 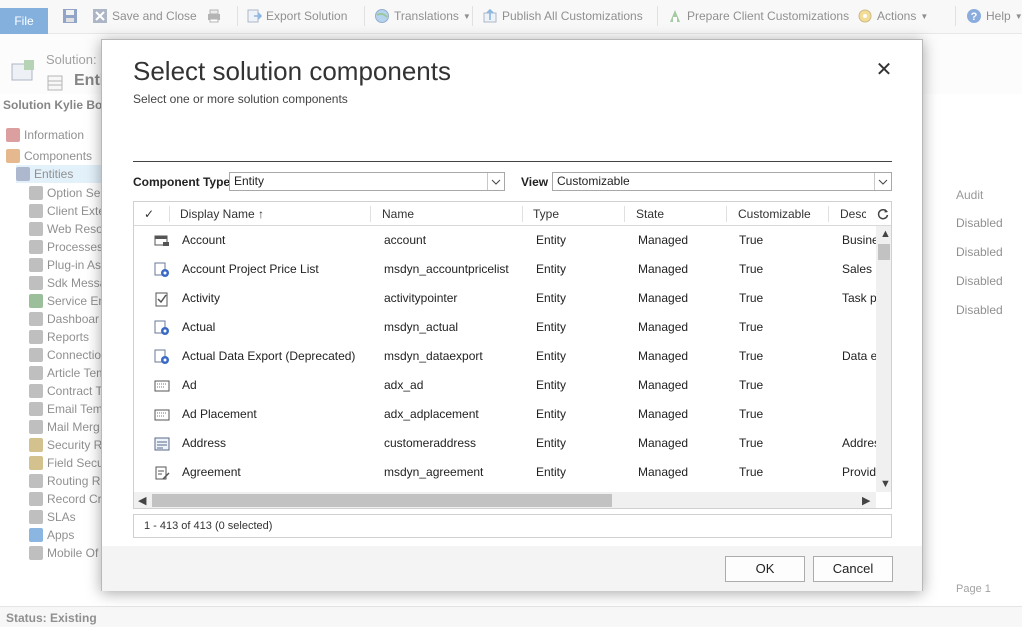 I want to click on dialog-title: Select solution components, so click(x=292, y=71).